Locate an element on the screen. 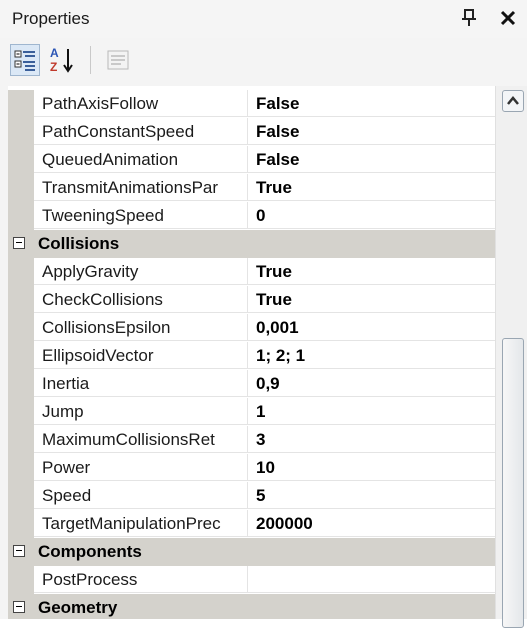  property-name: ApplyGravity is located at coordinates (141, 271).